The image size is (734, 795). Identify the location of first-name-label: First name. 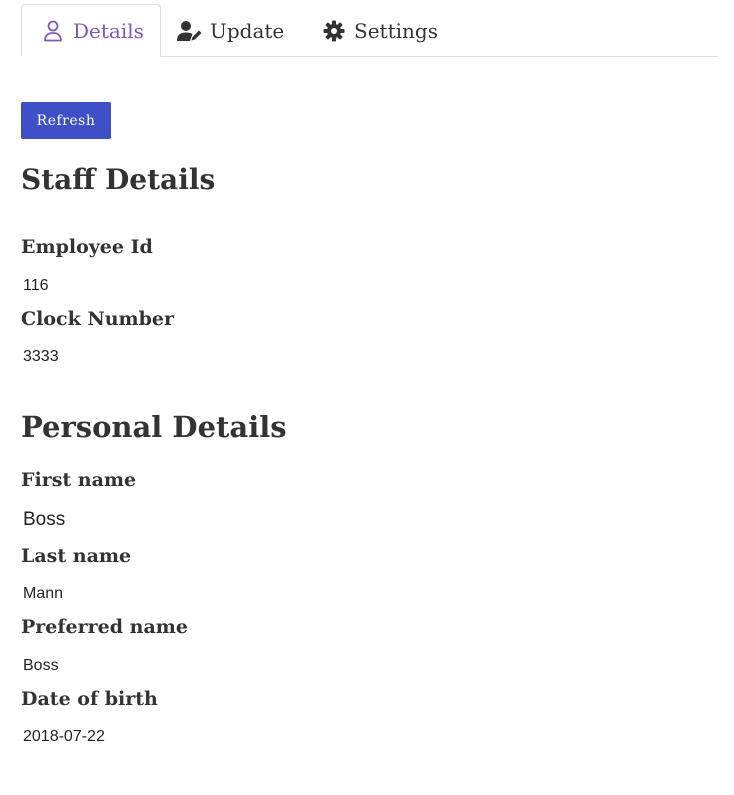
(79, 480).